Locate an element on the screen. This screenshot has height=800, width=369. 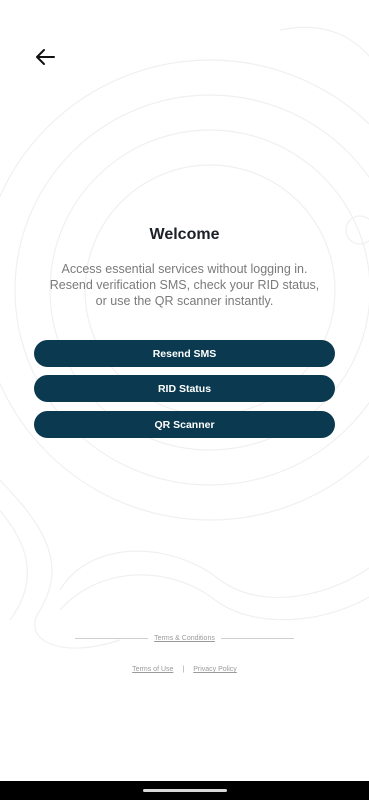
resend-sms-button: Resend SMS is located at coordinates (184, 353).